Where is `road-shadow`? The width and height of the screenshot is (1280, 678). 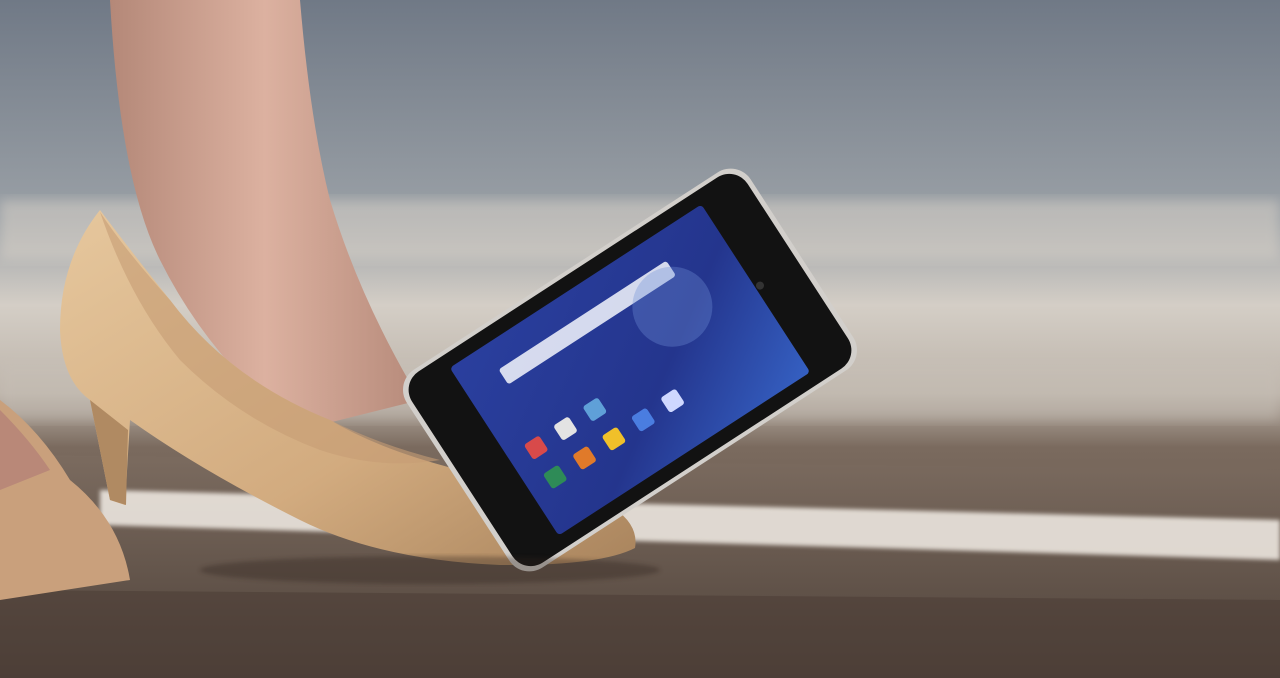
road-shadow is located at coordinates (640, 634).